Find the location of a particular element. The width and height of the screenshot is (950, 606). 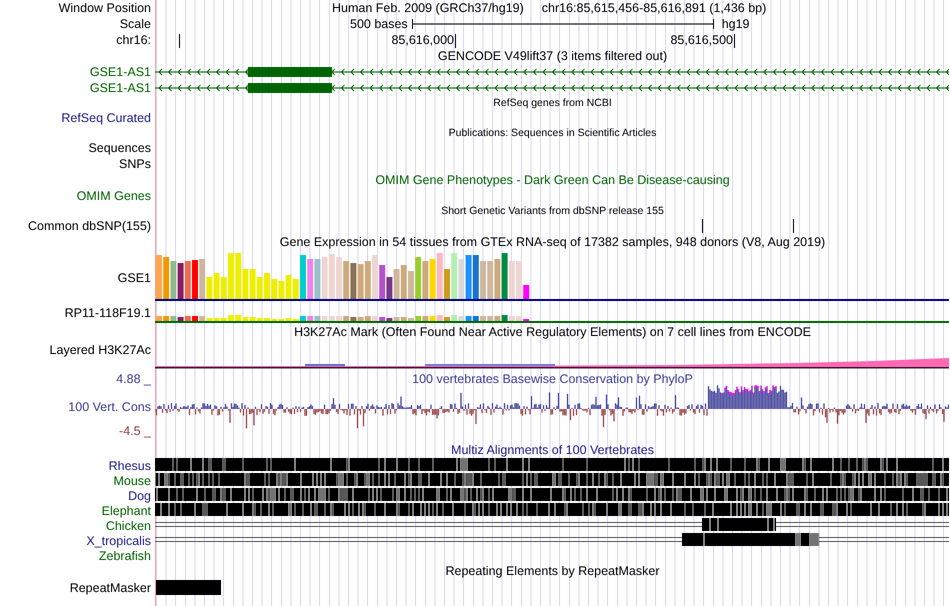

track-label: RefSeq Curated is located at coordinates (106, 118).